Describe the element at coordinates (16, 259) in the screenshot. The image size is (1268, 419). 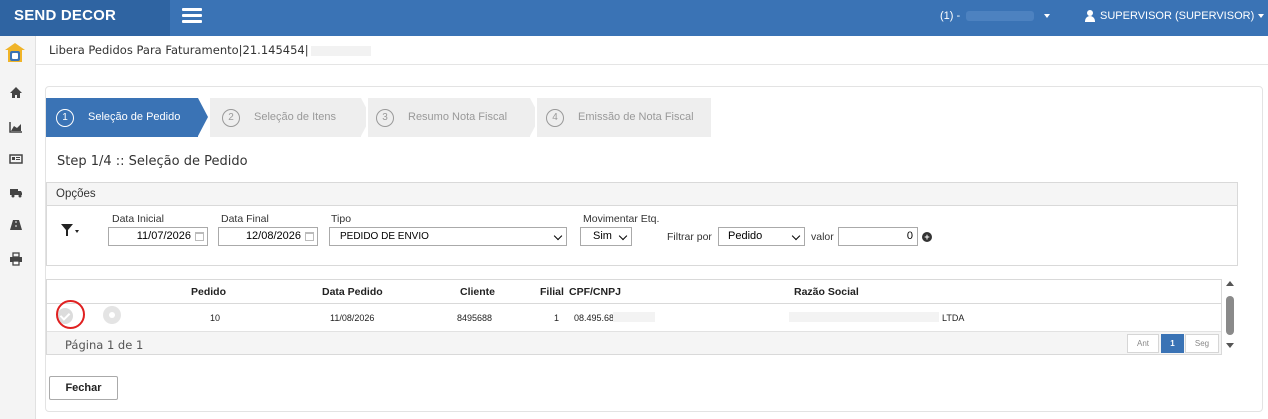
I see `print-icon` at that location.